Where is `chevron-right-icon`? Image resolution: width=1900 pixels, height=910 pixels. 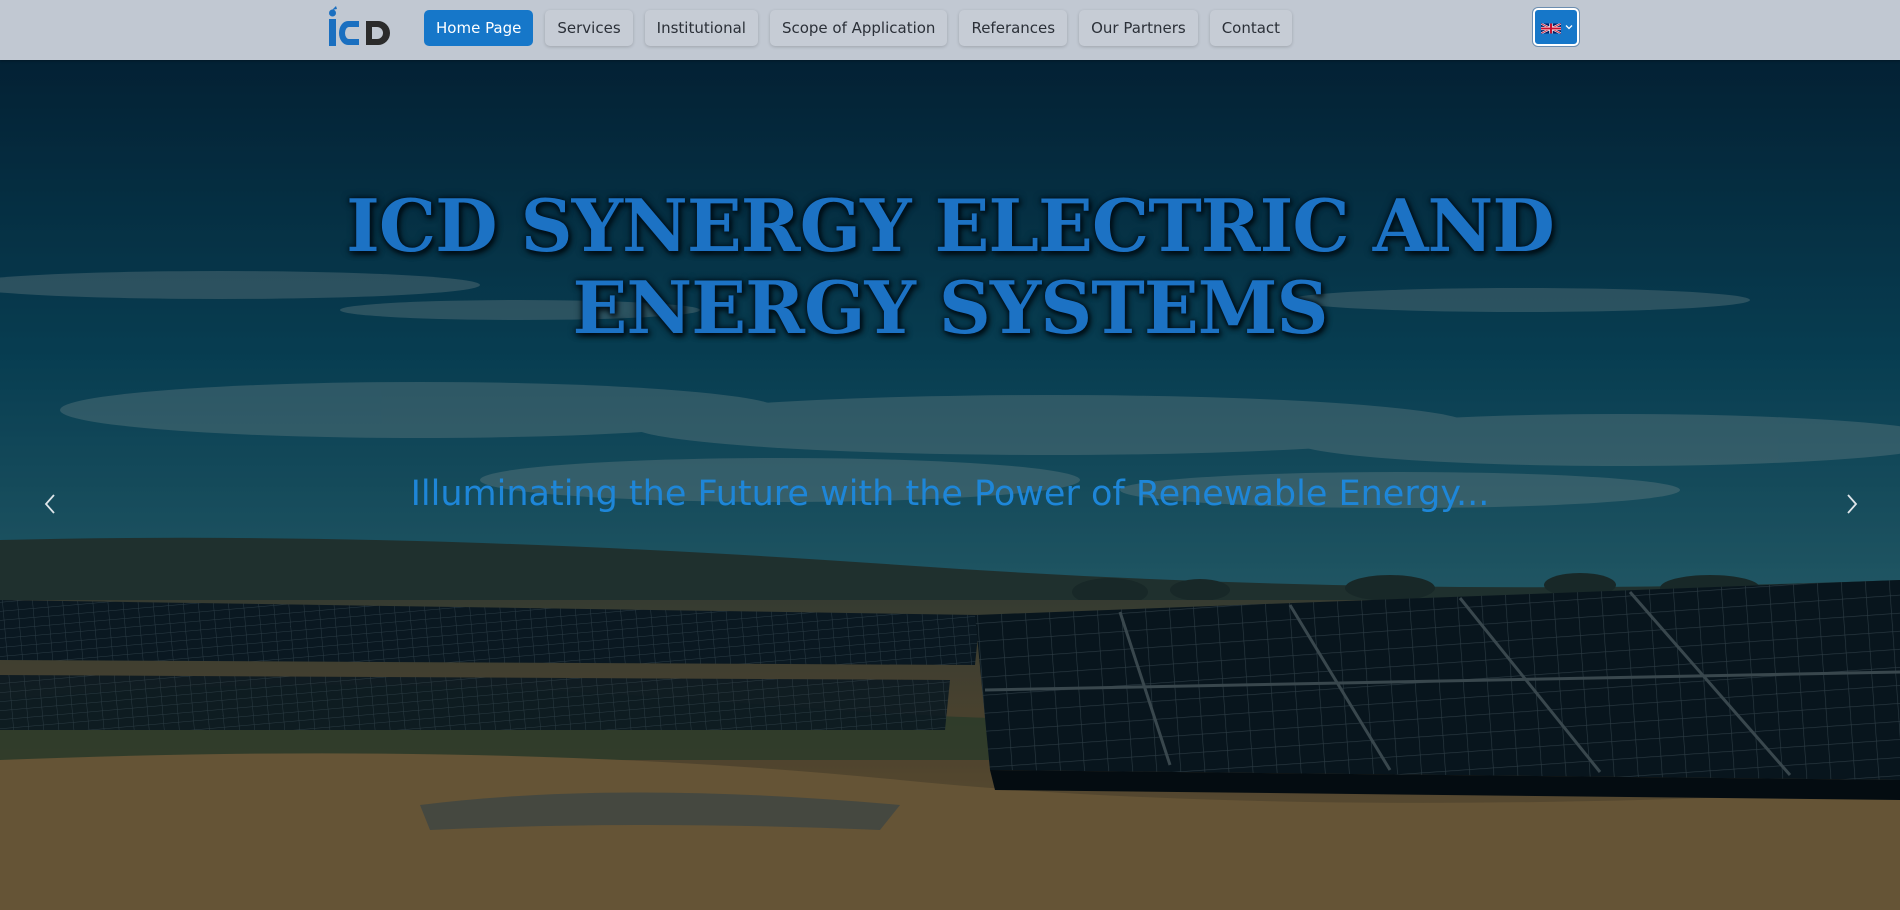 chevron-right-icon is located at coordinates (1852, 504).